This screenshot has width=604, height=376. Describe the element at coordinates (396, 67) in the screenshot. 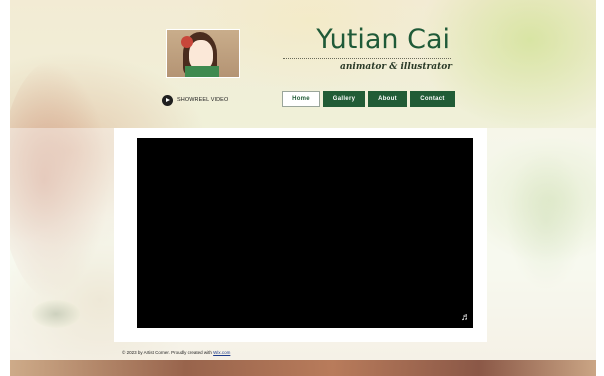

I see `site-tagline: animator & illustrator` at that location.